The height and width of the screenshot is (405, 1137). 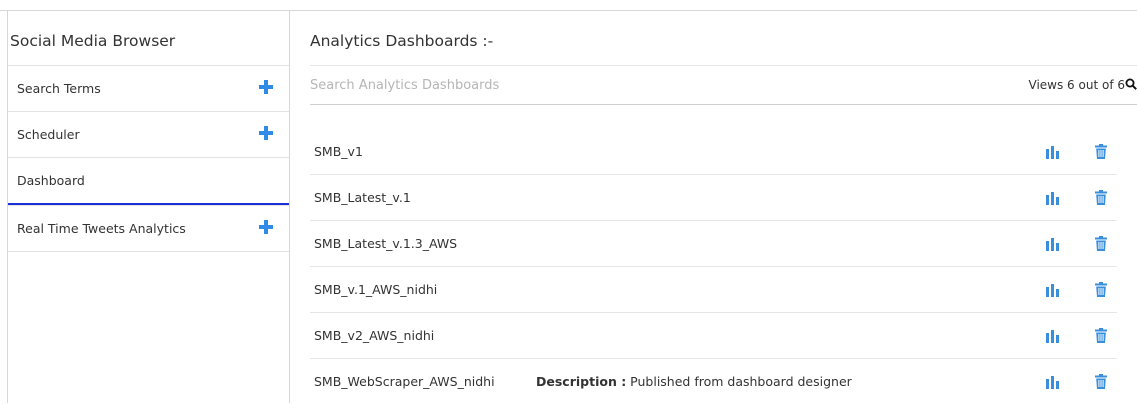 I want to click on sidebar-title: Social Media Browser, so click(x=93, y=41).